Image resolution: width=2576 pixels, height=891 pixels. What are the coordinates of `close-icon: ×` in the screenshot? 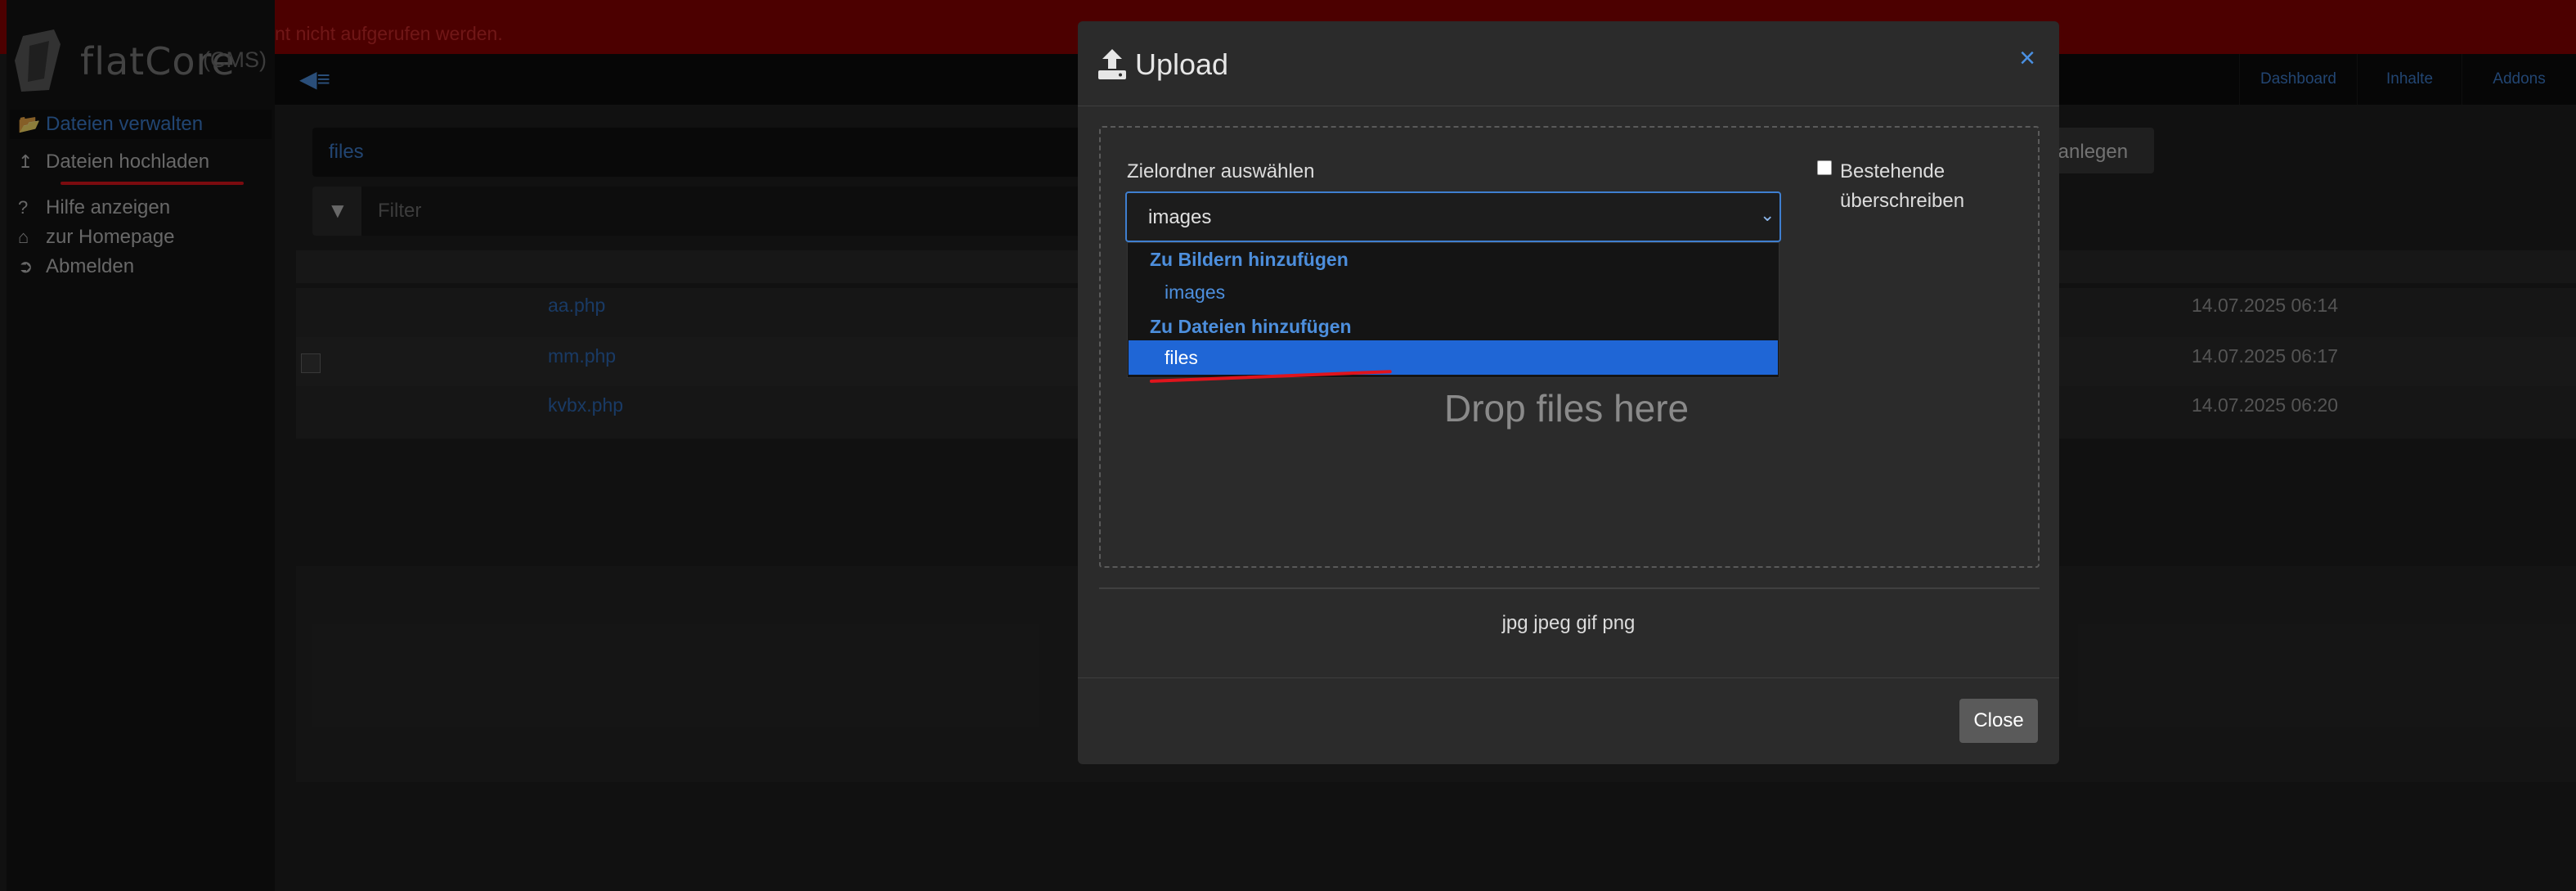 It's located at (2028, 58).